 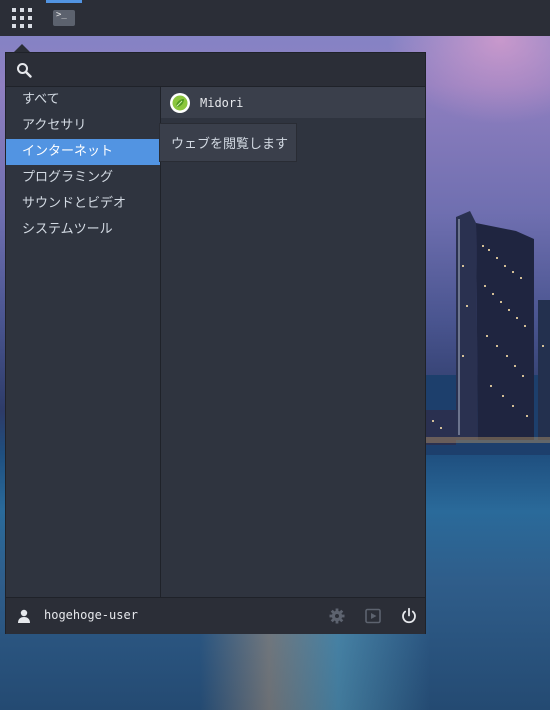 What do you see at coordinates (180, 102) in the screenshot?
I see `midori-leaf-icon` at bounding box center [180, 102].